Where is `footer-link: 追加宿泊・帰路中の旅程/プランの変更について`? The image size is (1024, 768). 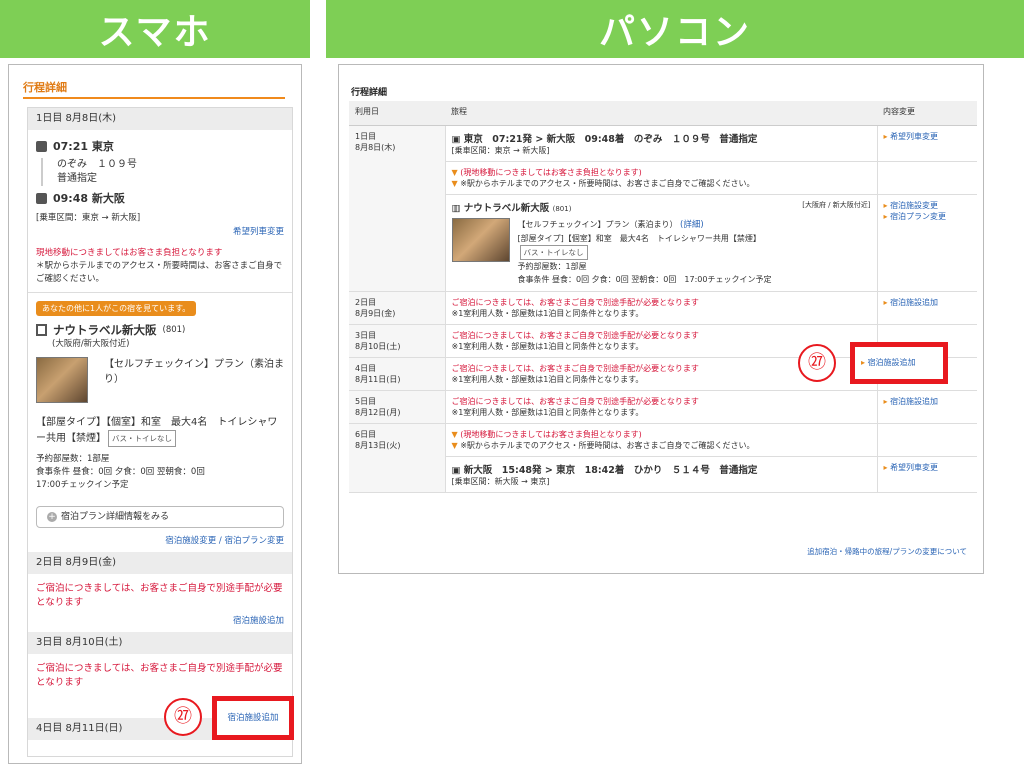
footer-link: 追加宿泊・帰路中の旅程/プランの変更について is located at coordinates (887, 551).